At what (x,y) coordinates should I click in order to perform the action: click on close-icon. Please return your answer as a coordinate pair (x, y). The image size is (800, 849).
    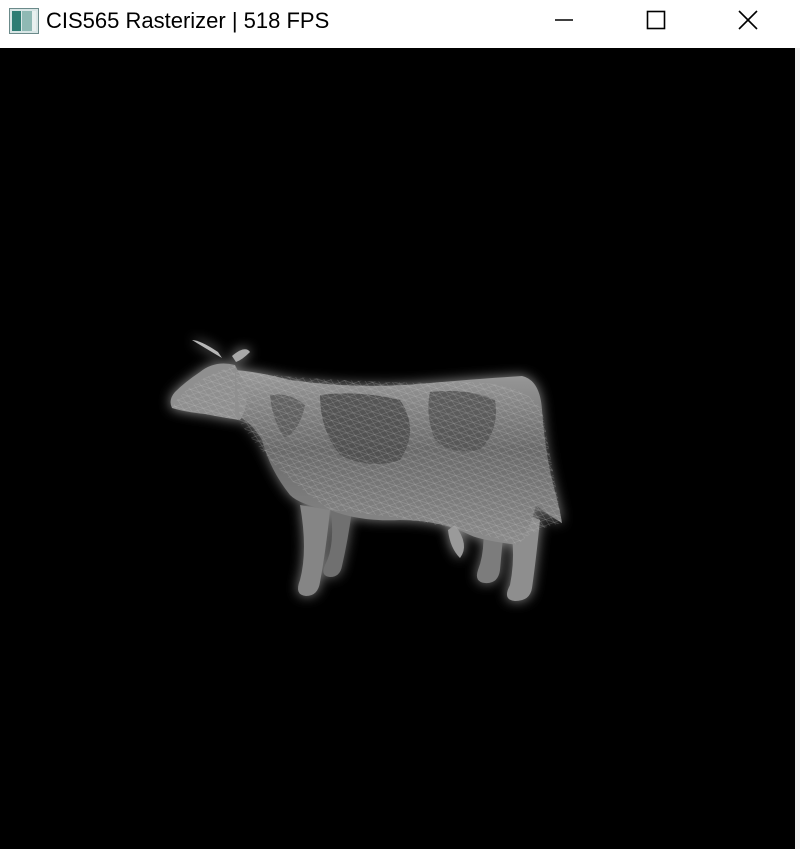
    Looking at the image, I should click on (748, 20).